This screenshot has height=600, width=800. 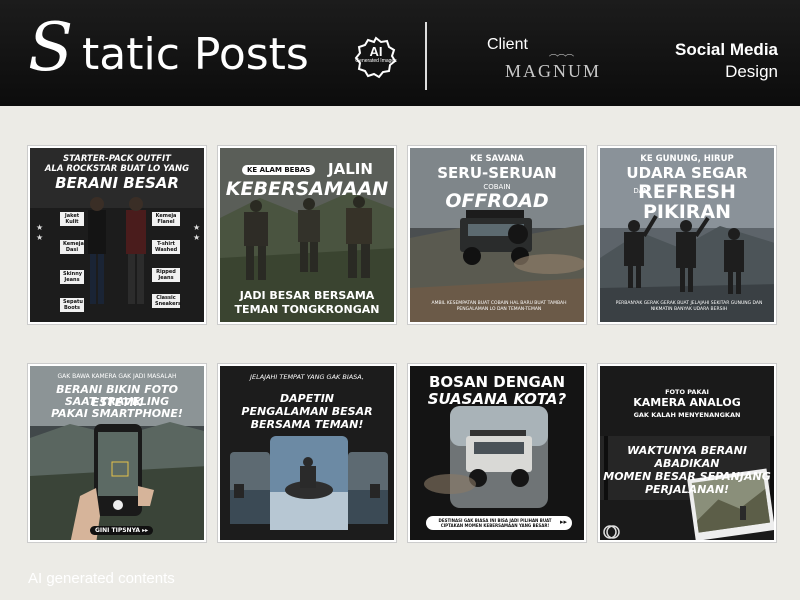 I want to click on post-6-line-1: JELAJAHI TEMPAT YANG GAK BIASA,, so click(x=307, y=377).